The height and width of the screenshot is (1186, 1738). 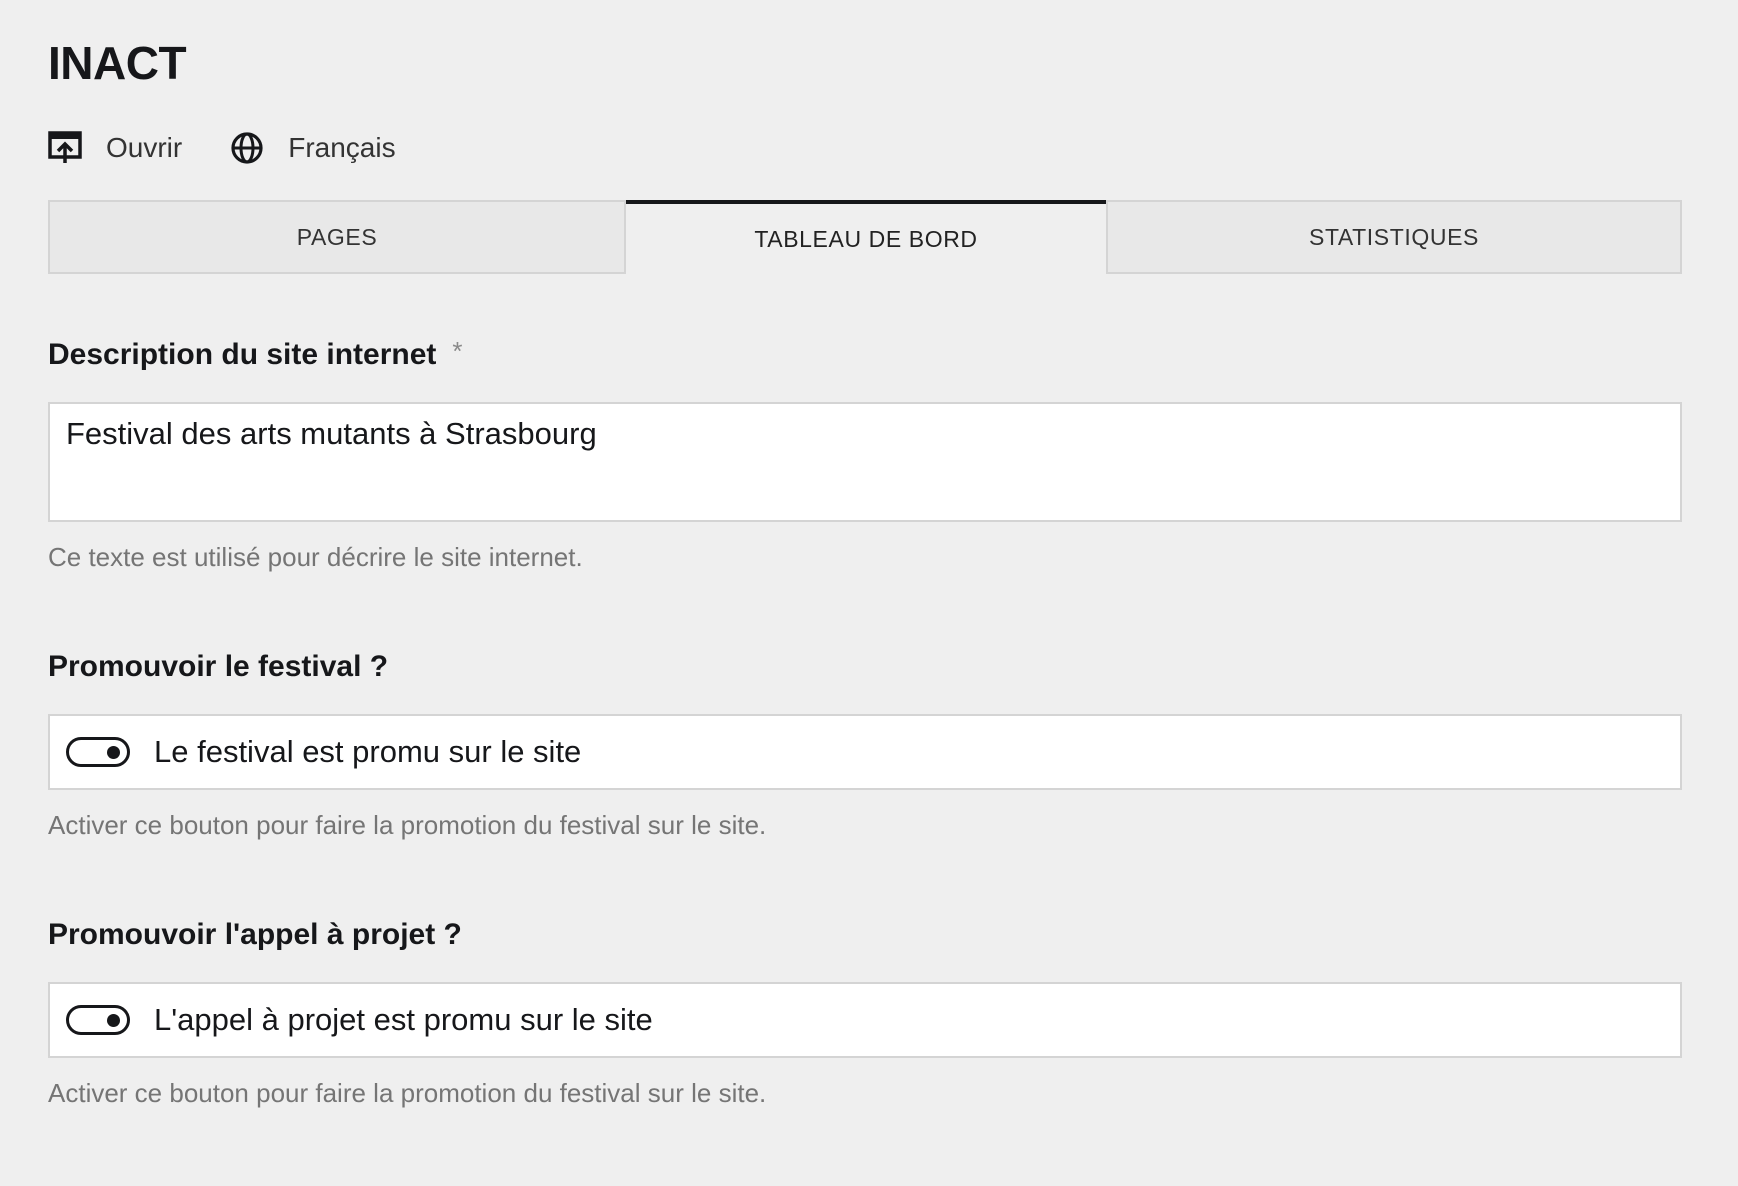 I want to click on language-button: Français, so click(x=313, y=148).